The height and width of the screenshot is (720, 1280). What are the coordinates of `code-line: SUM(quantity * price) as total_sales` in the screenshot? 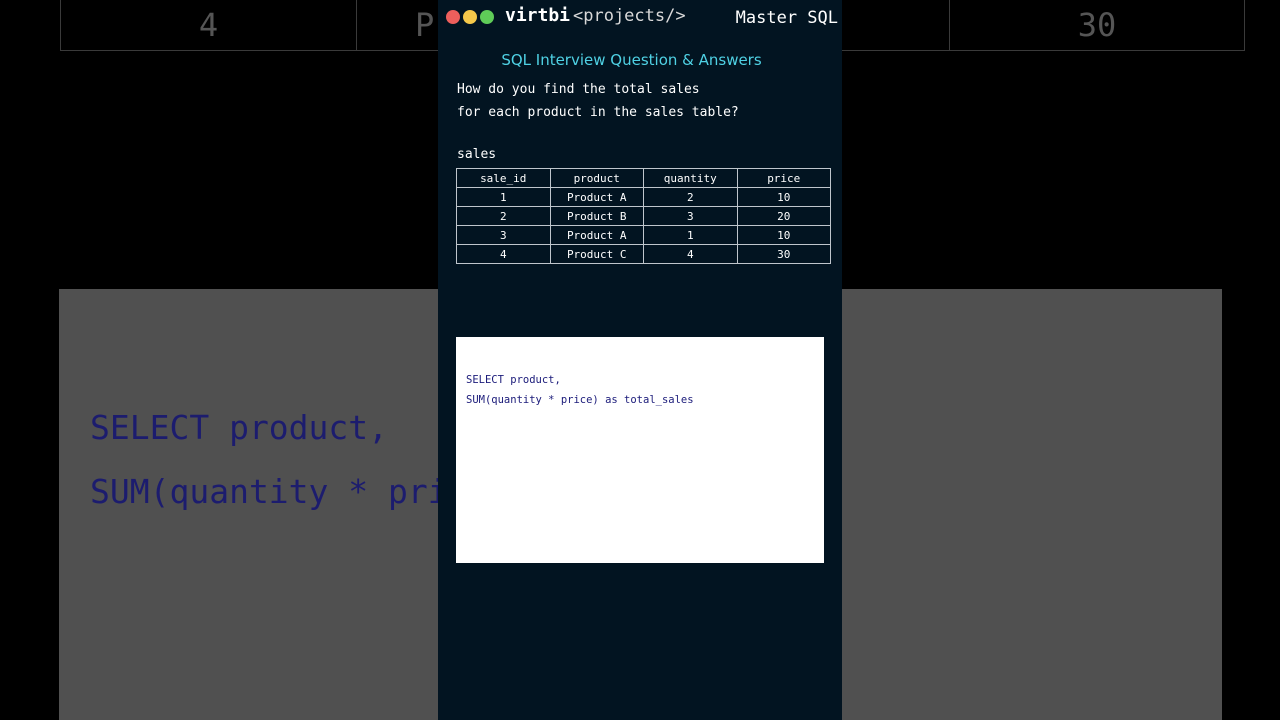 It's located at (580, 400).